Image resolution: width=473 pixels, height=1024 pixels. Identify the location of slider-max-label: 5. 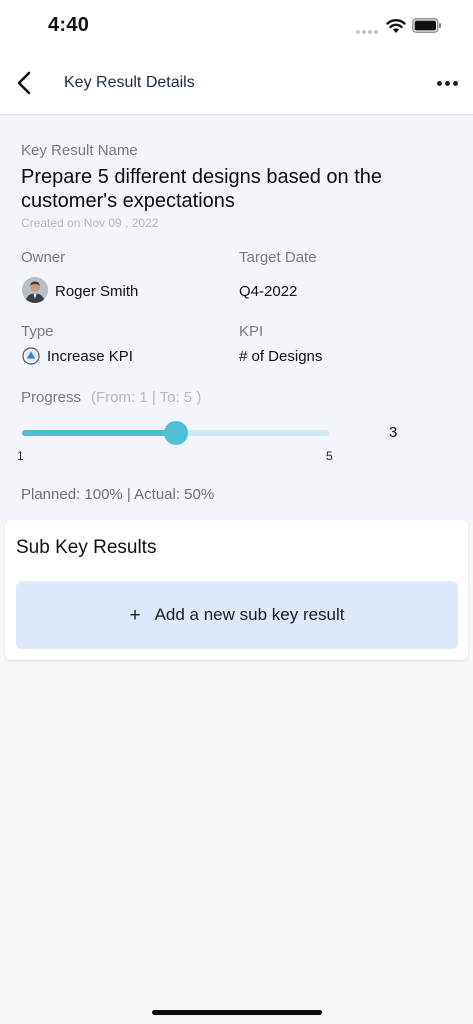
(329, 456).